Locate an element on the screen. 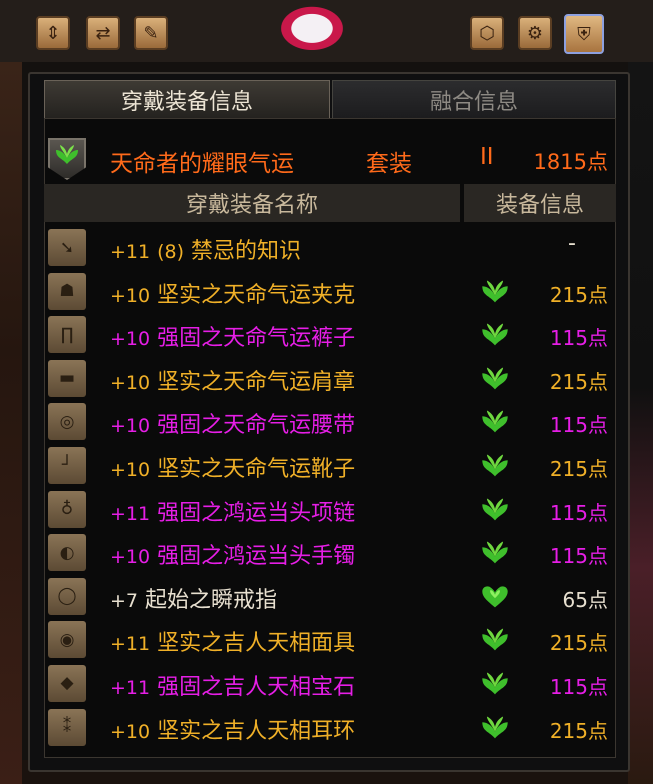 The image size is (653, 784). tab-fusion-info: 融合信息 is located at coordinates (474, 99).